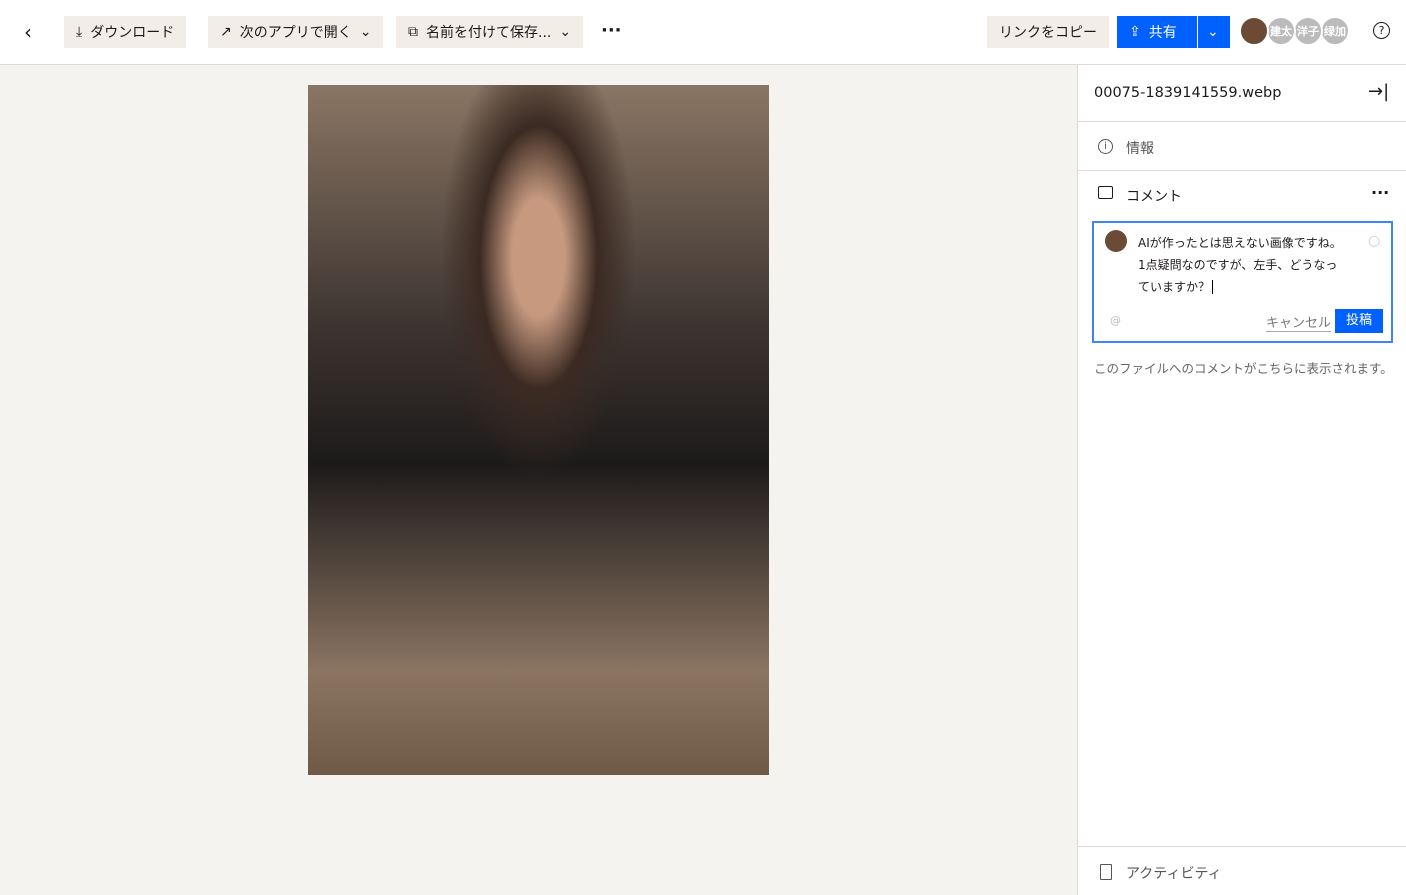 The height and width of the screenshot is (895, 1406). Describe the element at coordinates (1188, 93) in the screenshot. I see `file-name: 00075-1839141559.webp` at that location.